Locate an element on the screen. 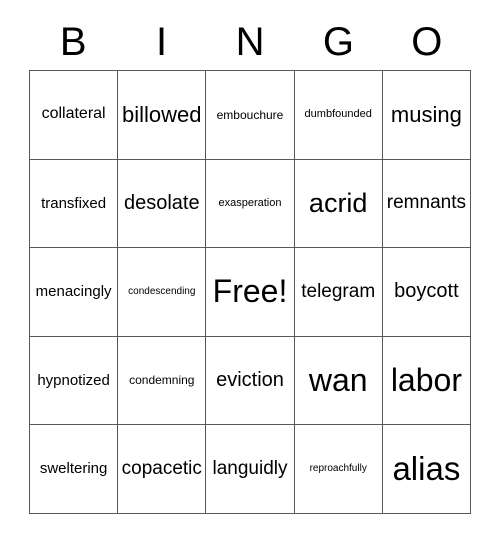 The width and height of the screenshot is (500, 544). bingo-cell-label: condescending is located at coordinates (162, 291).